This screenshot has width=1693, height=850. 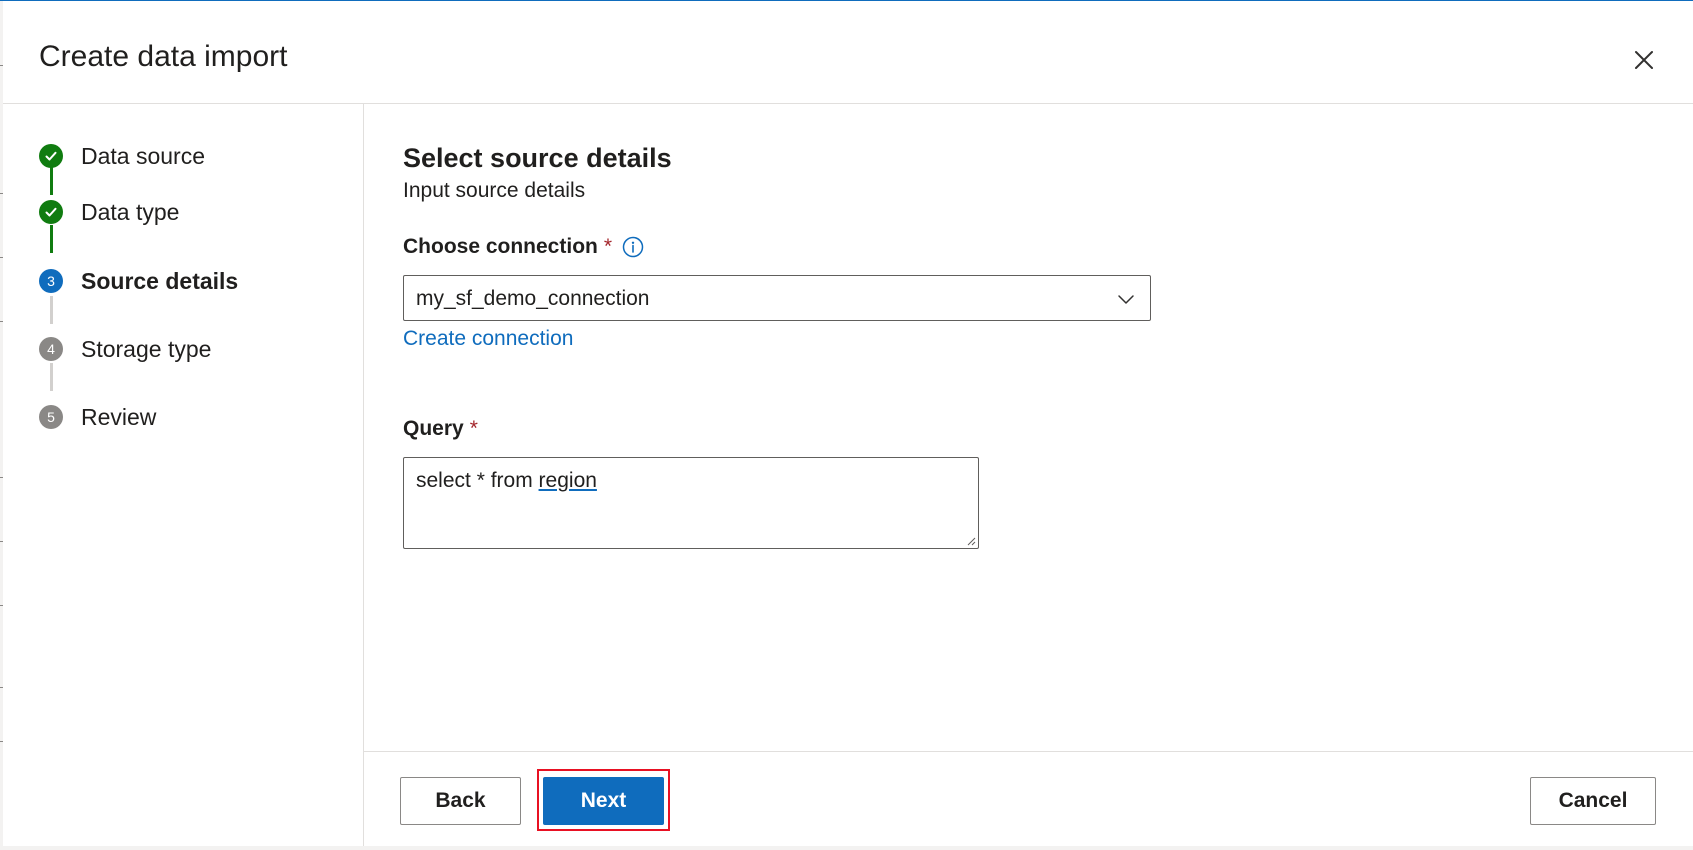 What do you see at coordinates (363, 475) in the screenshot?
I see `sidebar-divider` at bounding box center [363, 475].